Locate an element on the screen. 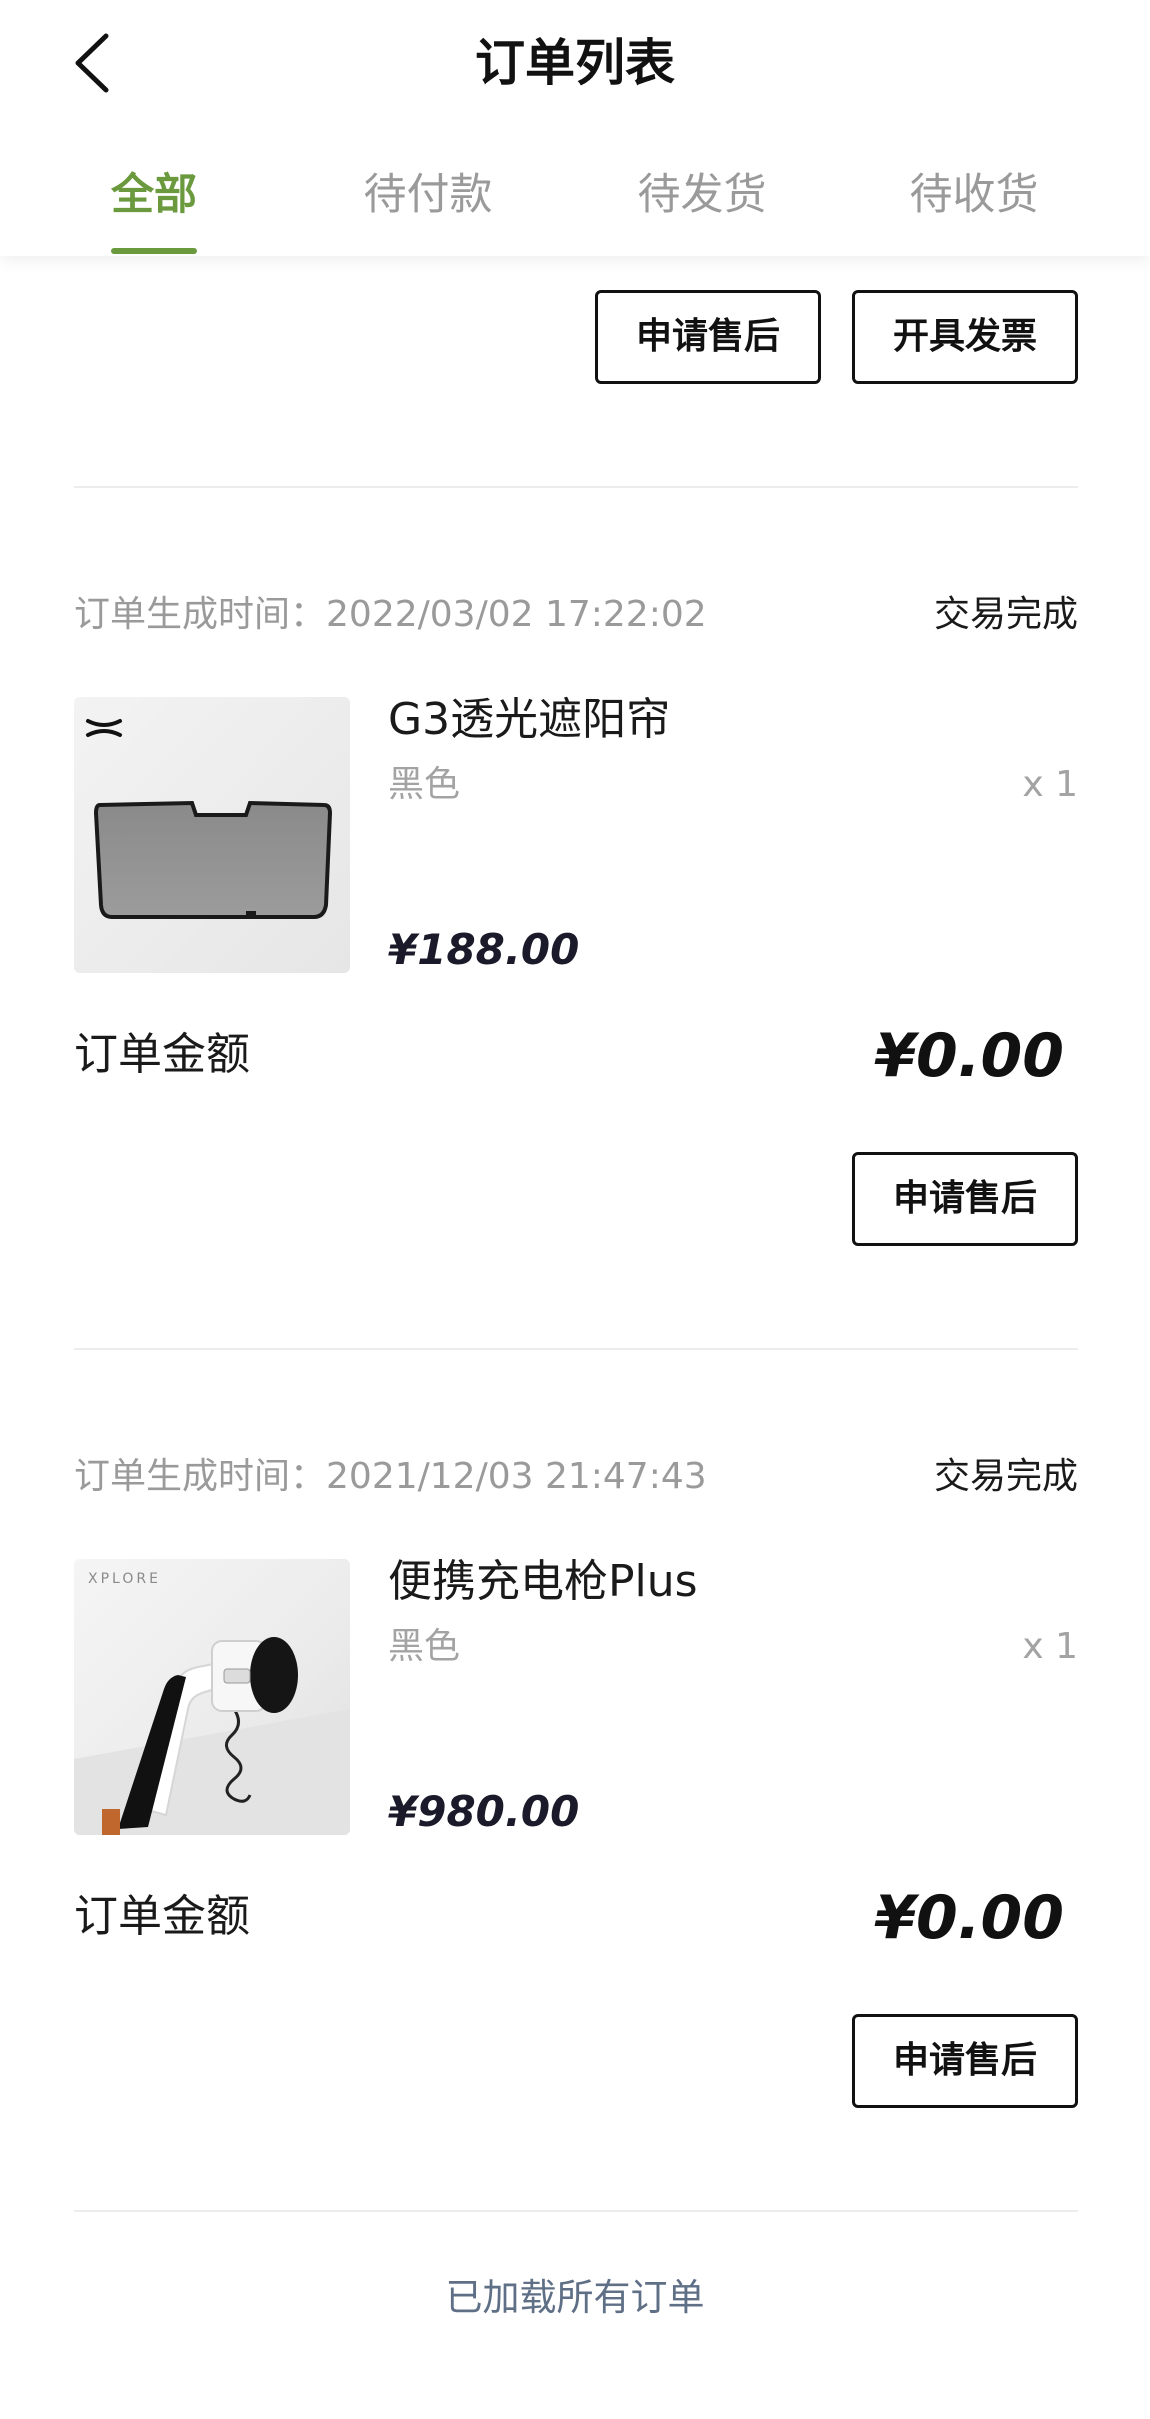  tab-label: 全部 is located at coordinates (154, 195).